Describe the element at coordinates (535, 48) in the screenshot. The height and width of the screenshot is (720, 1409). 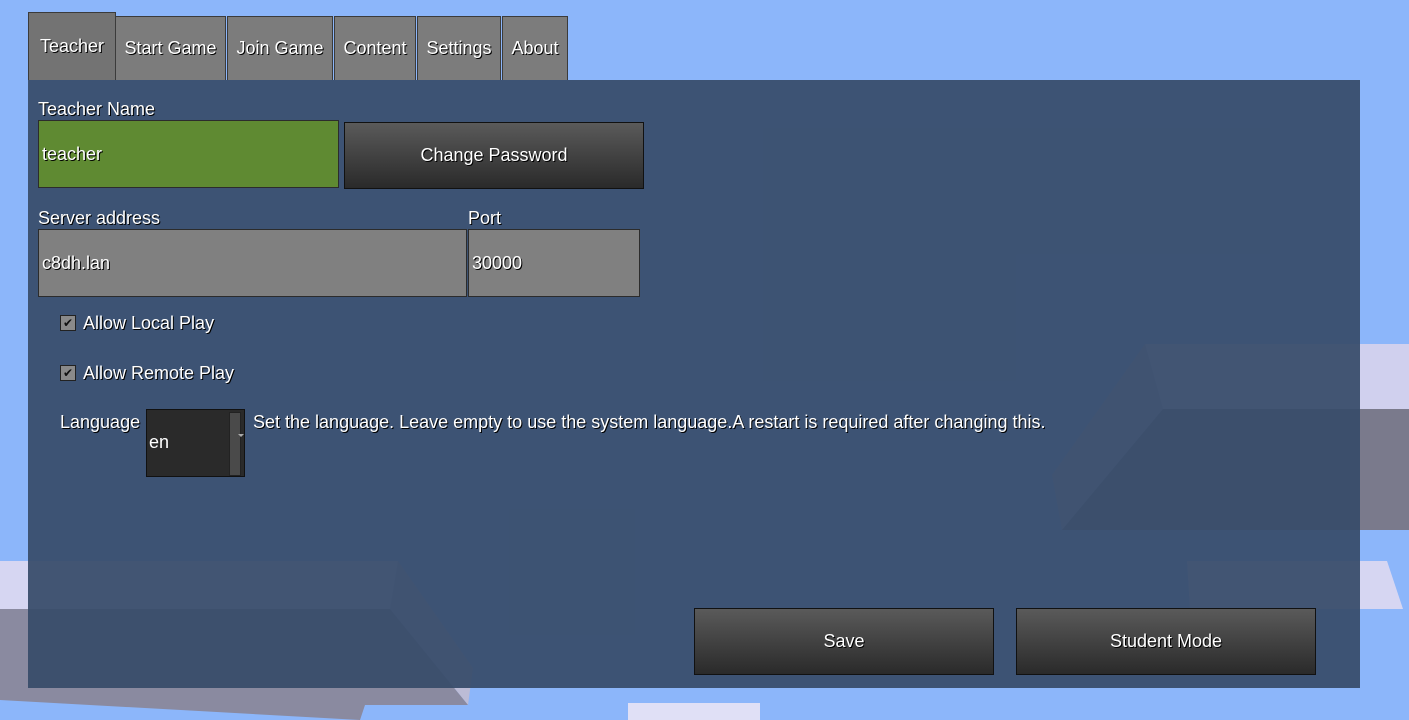
I see `tab-about: About` at that location.